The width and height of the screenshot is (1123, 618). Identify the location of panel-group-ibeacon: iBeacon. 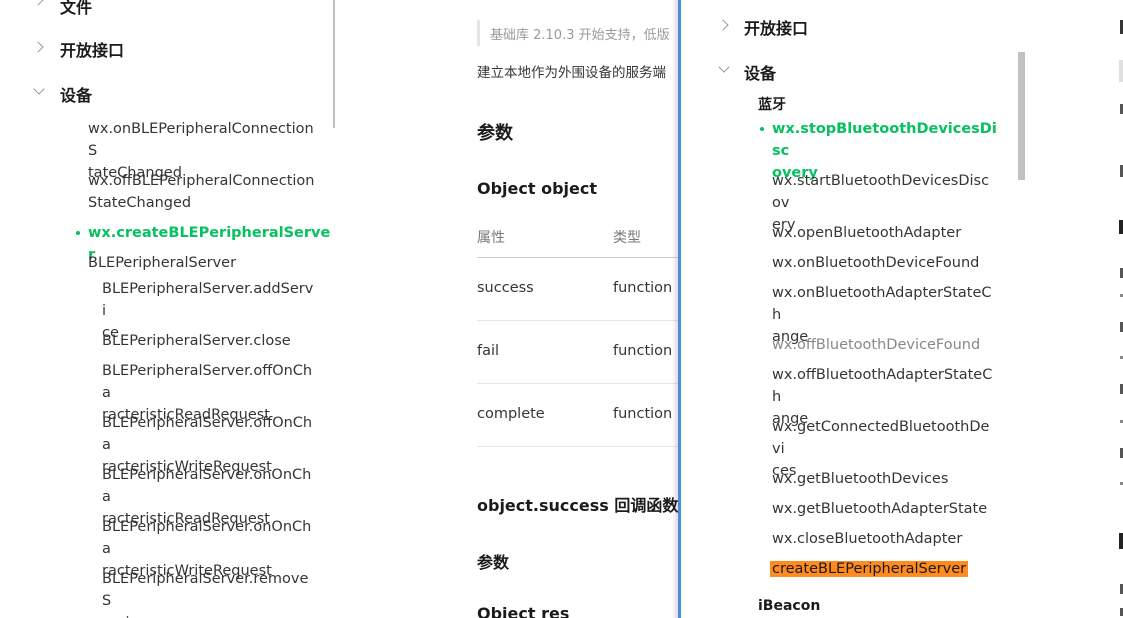
(789, 606).